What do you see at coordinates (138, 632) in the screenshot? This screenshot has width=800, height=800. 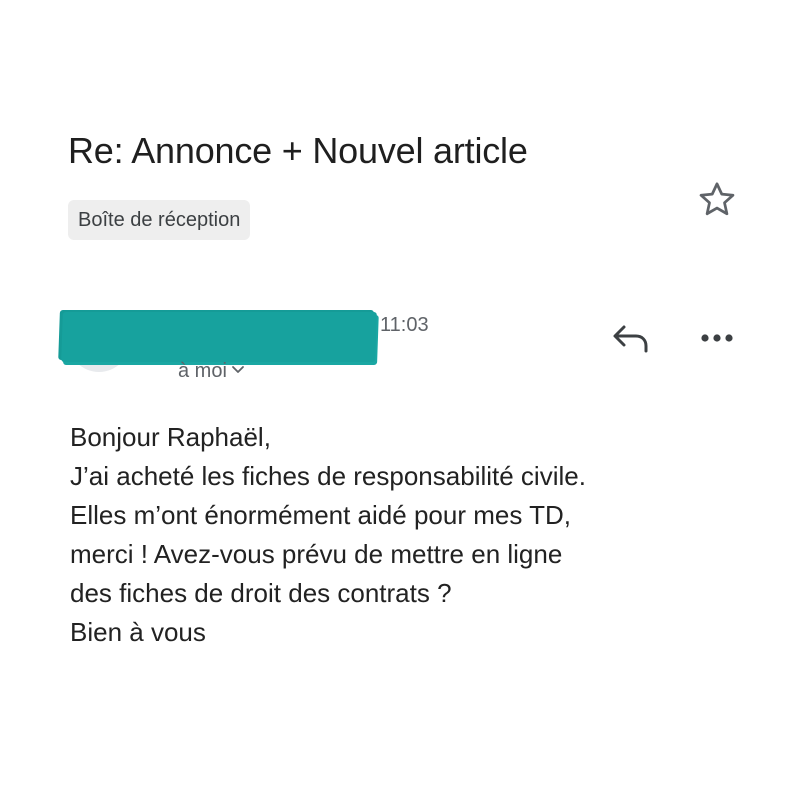 I see `body-line: Bien à vous` at bounding box center [138, 632].